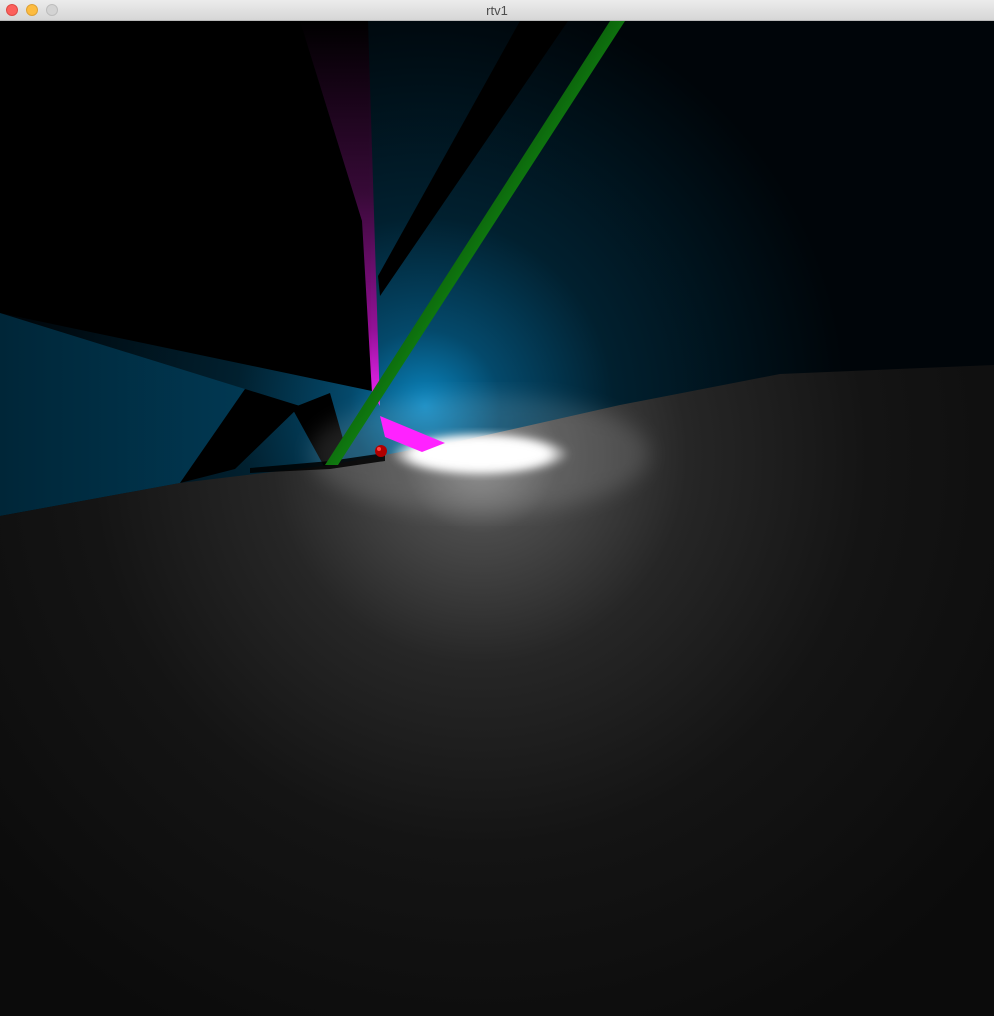 The image size is (994, 1016). I want to click on window-title: rtv1, so click(497, 10).